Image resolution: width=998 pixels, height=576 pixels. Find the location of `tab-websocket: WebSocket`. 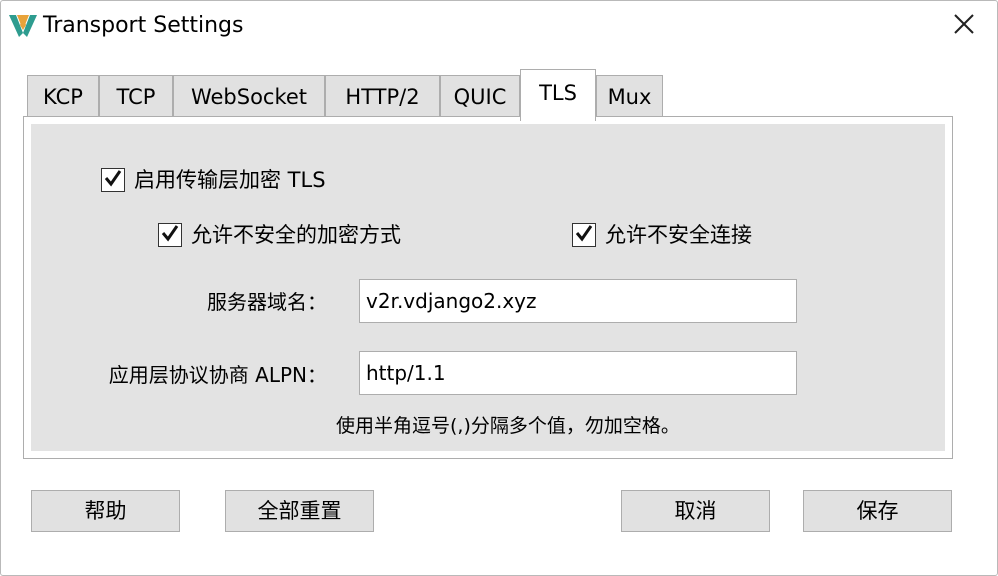

tab-websocket: WebSocket is located at coordinates (249, 97).